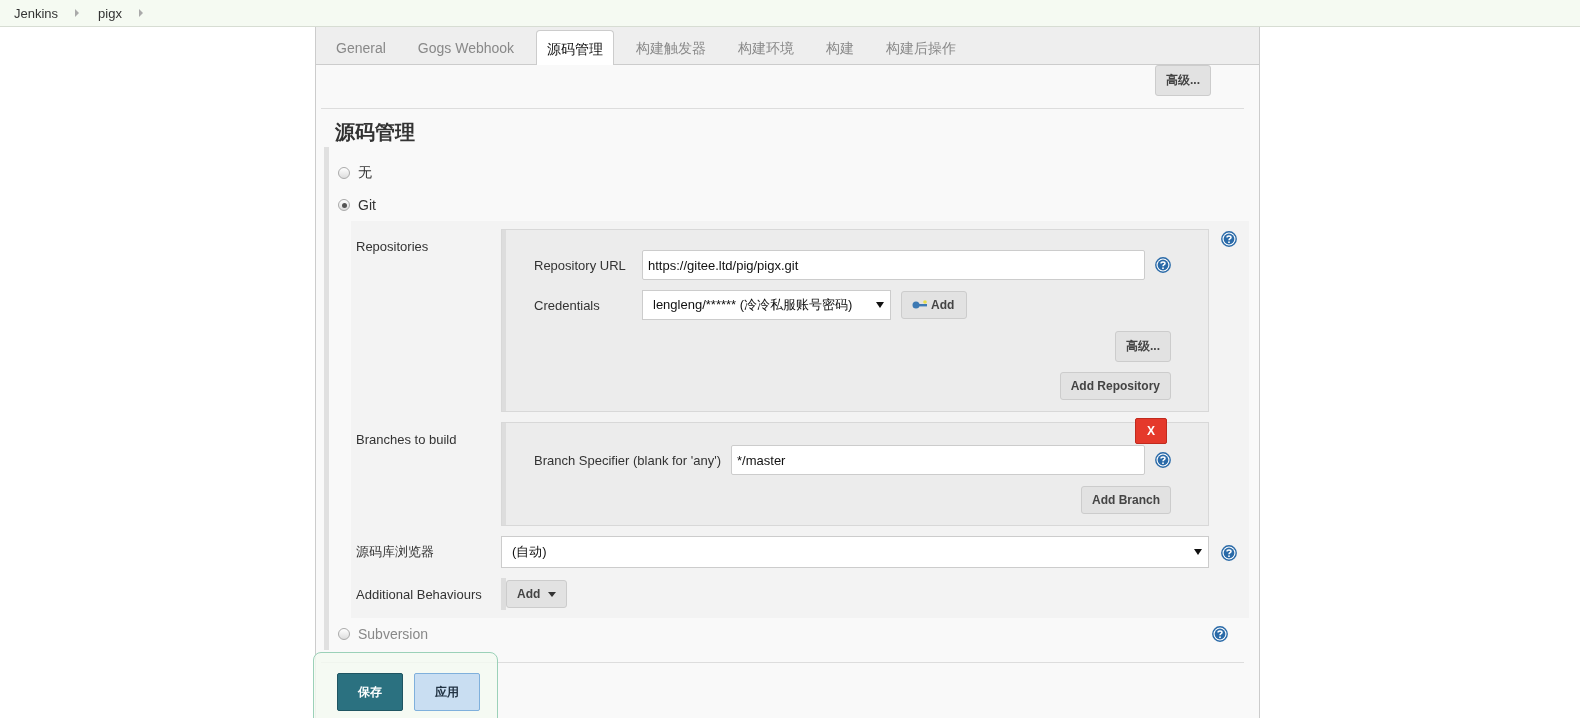  I want to click on radio-label: Subversion, so click(393, 634).